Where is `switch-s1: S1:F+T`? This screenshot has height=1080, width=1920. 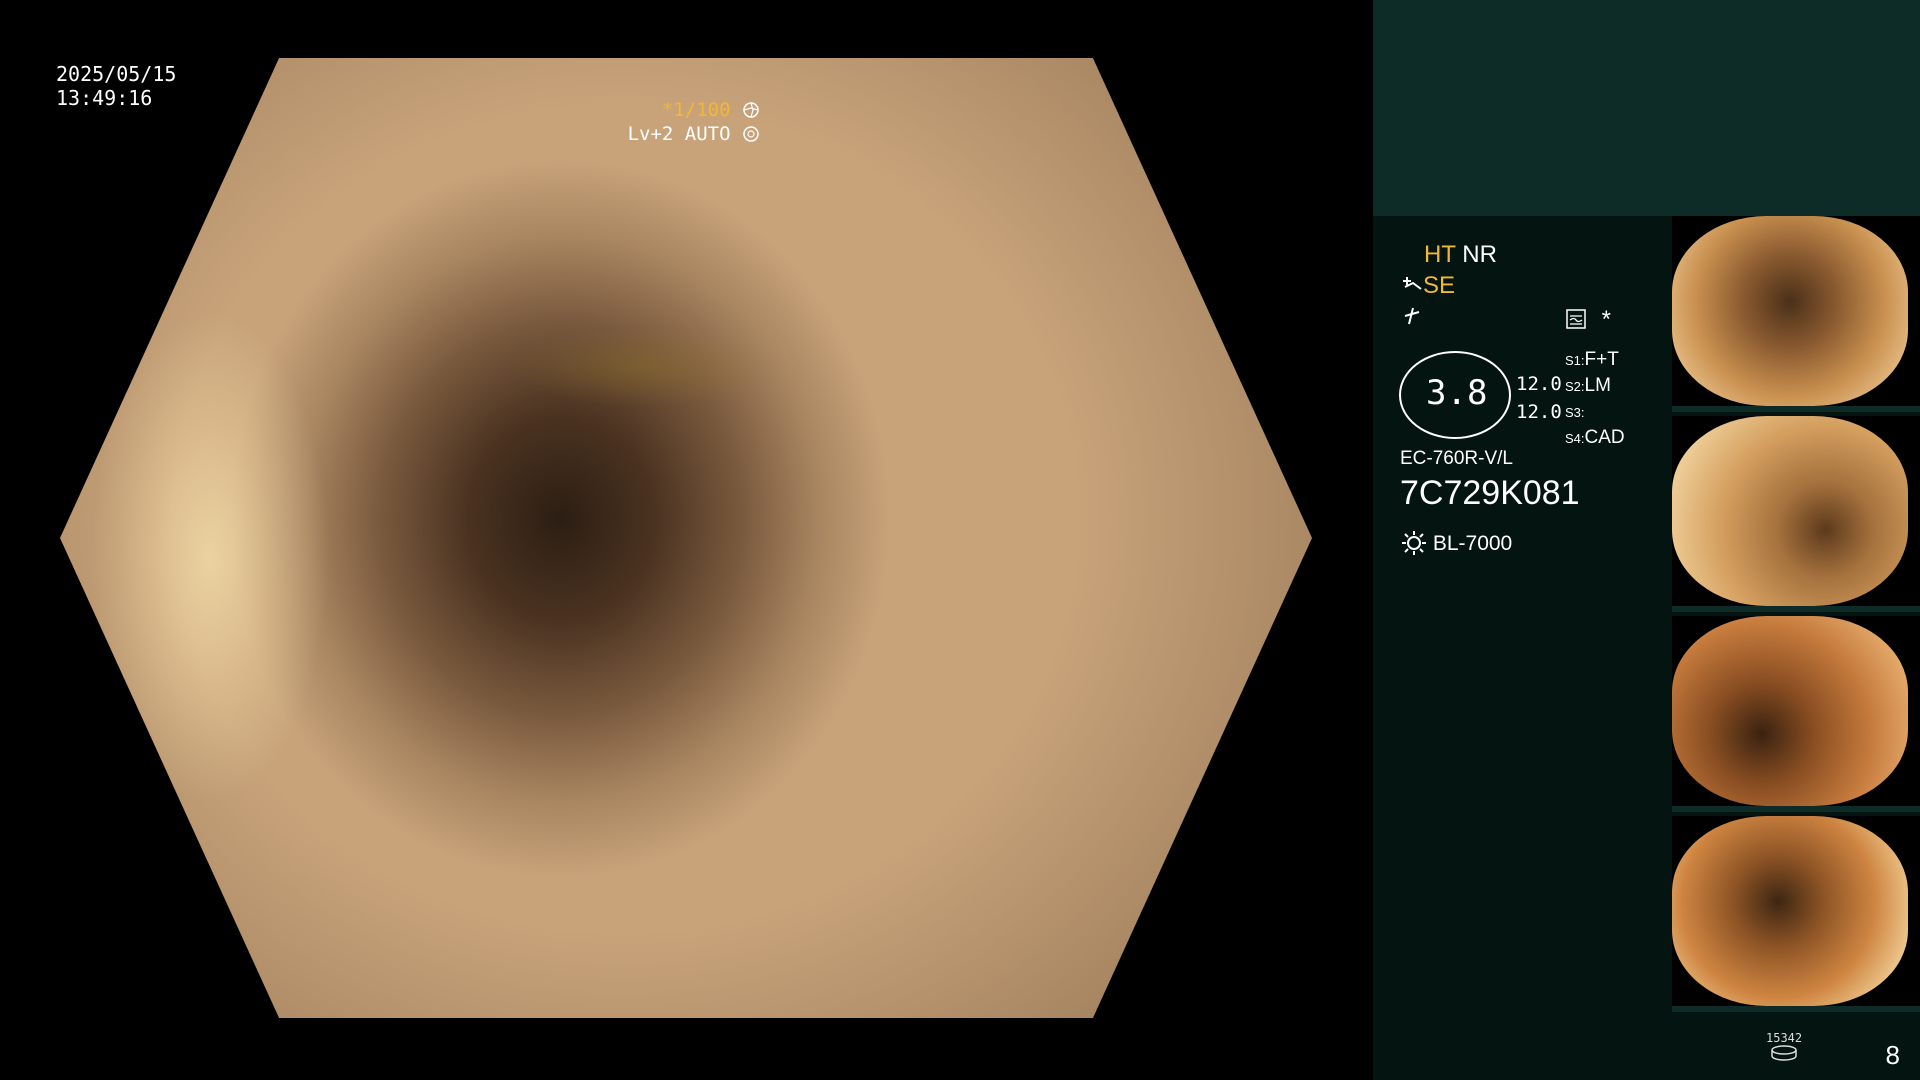 switch-s1: S1:F+T is located at coordinates (1592, 359).